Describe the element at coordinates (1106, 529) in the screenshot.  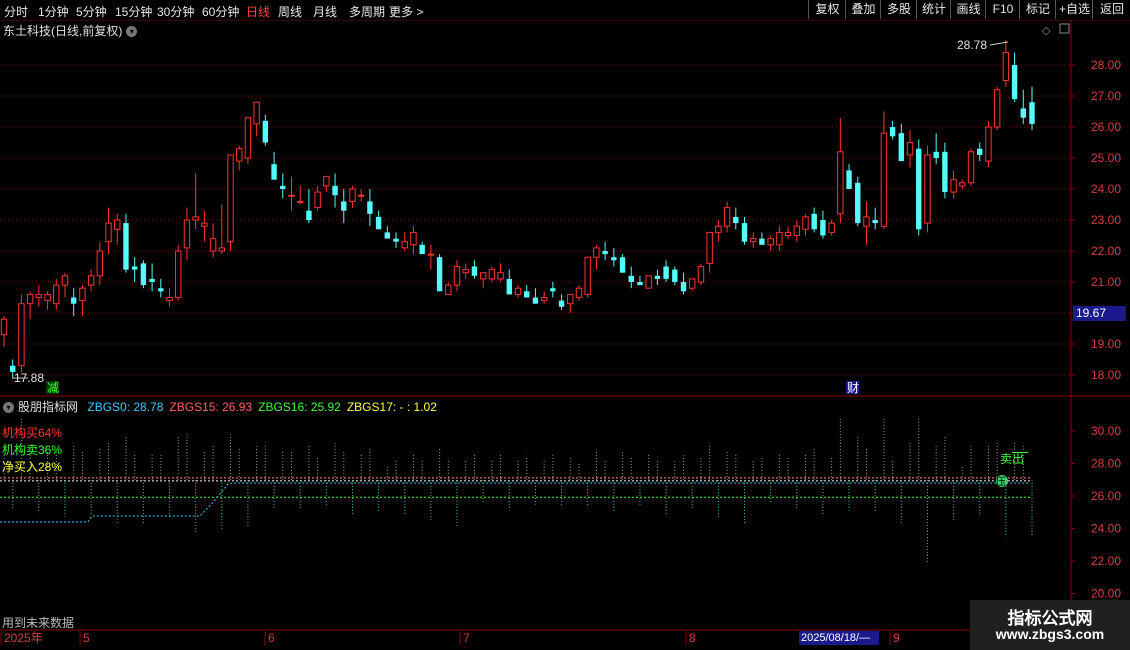
I see `indicator-tick-label: 24.00` at that location.